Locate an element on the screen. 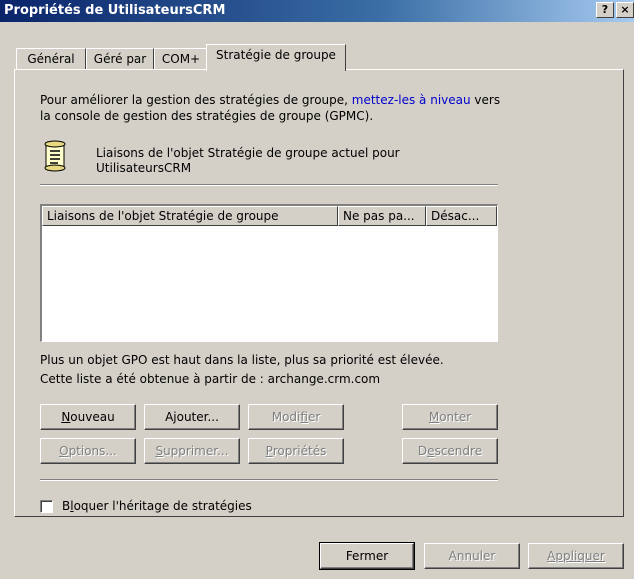 The height and width of the screenshot is (579, 634). modify-button-label-a: Modi is located at coordinates (286, 417).